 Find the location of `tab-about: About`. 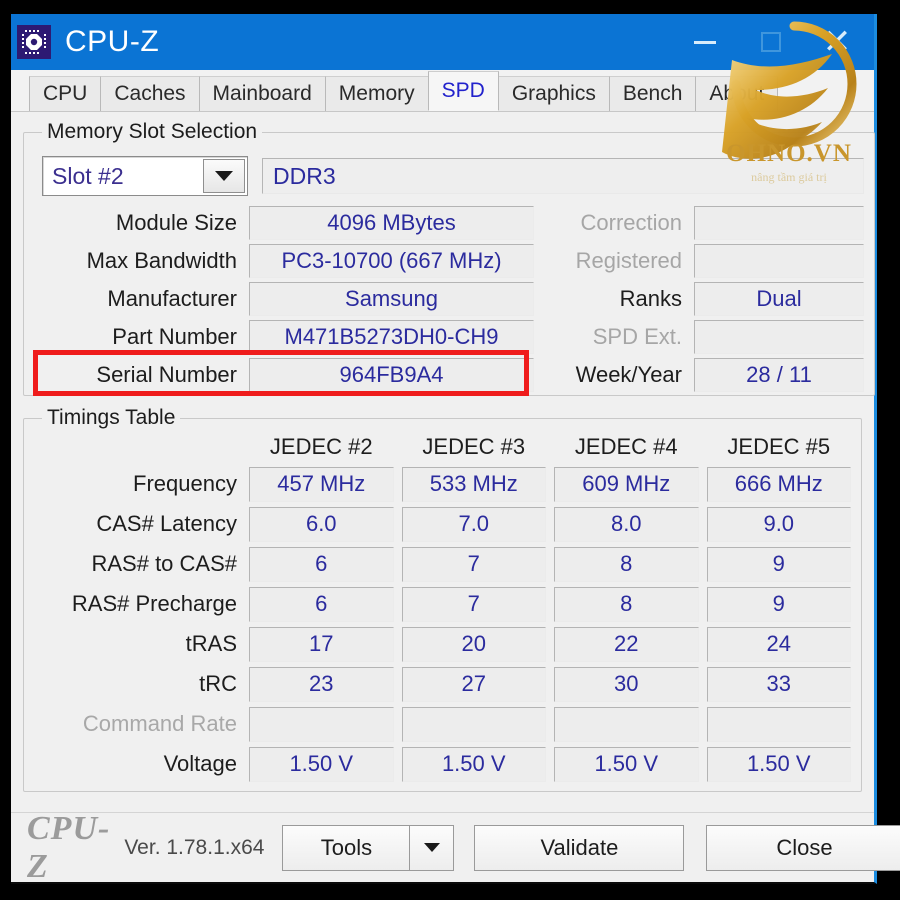

tab-about: About is located at coordinates (737, 93).